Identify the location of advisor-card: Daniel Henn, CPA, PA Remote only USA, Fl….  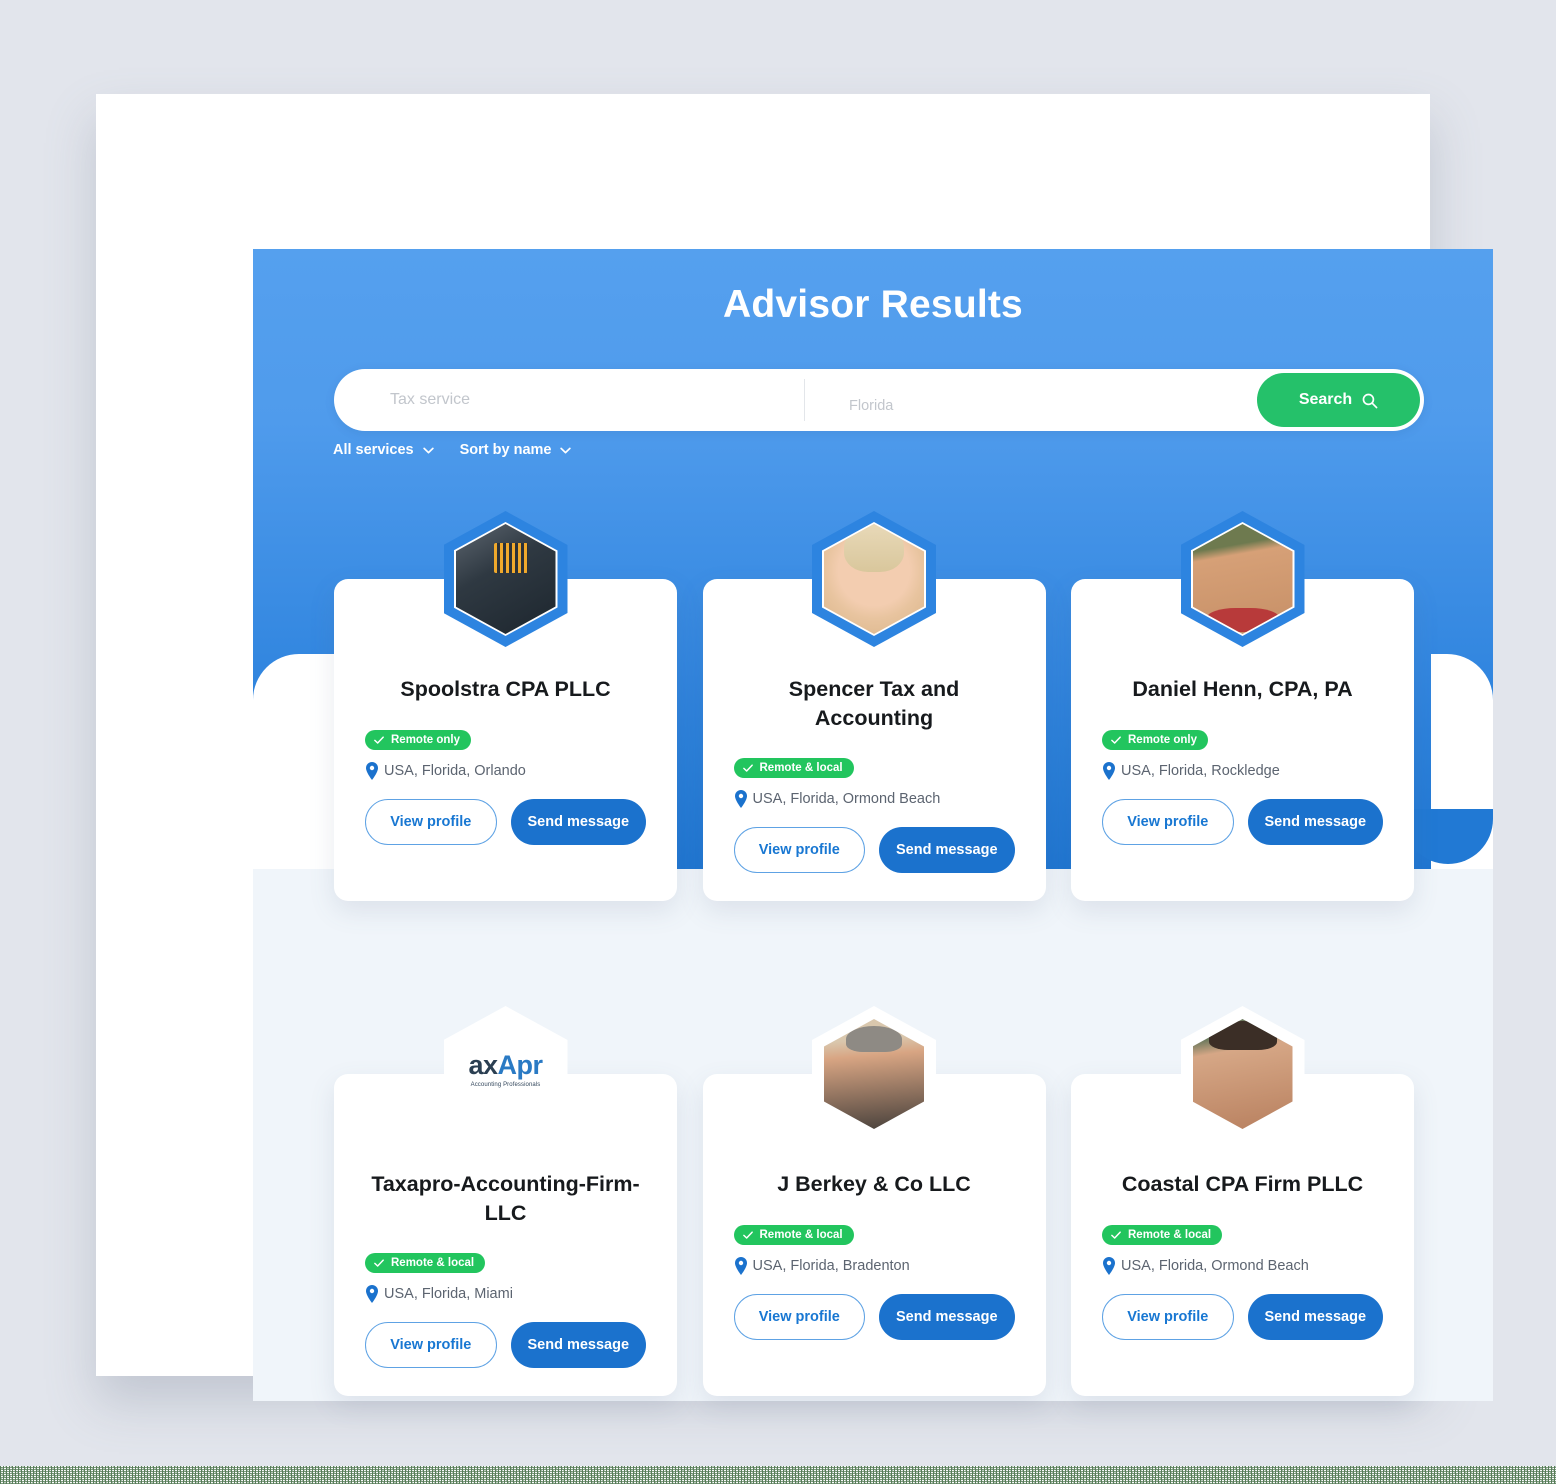
(1242, 706).